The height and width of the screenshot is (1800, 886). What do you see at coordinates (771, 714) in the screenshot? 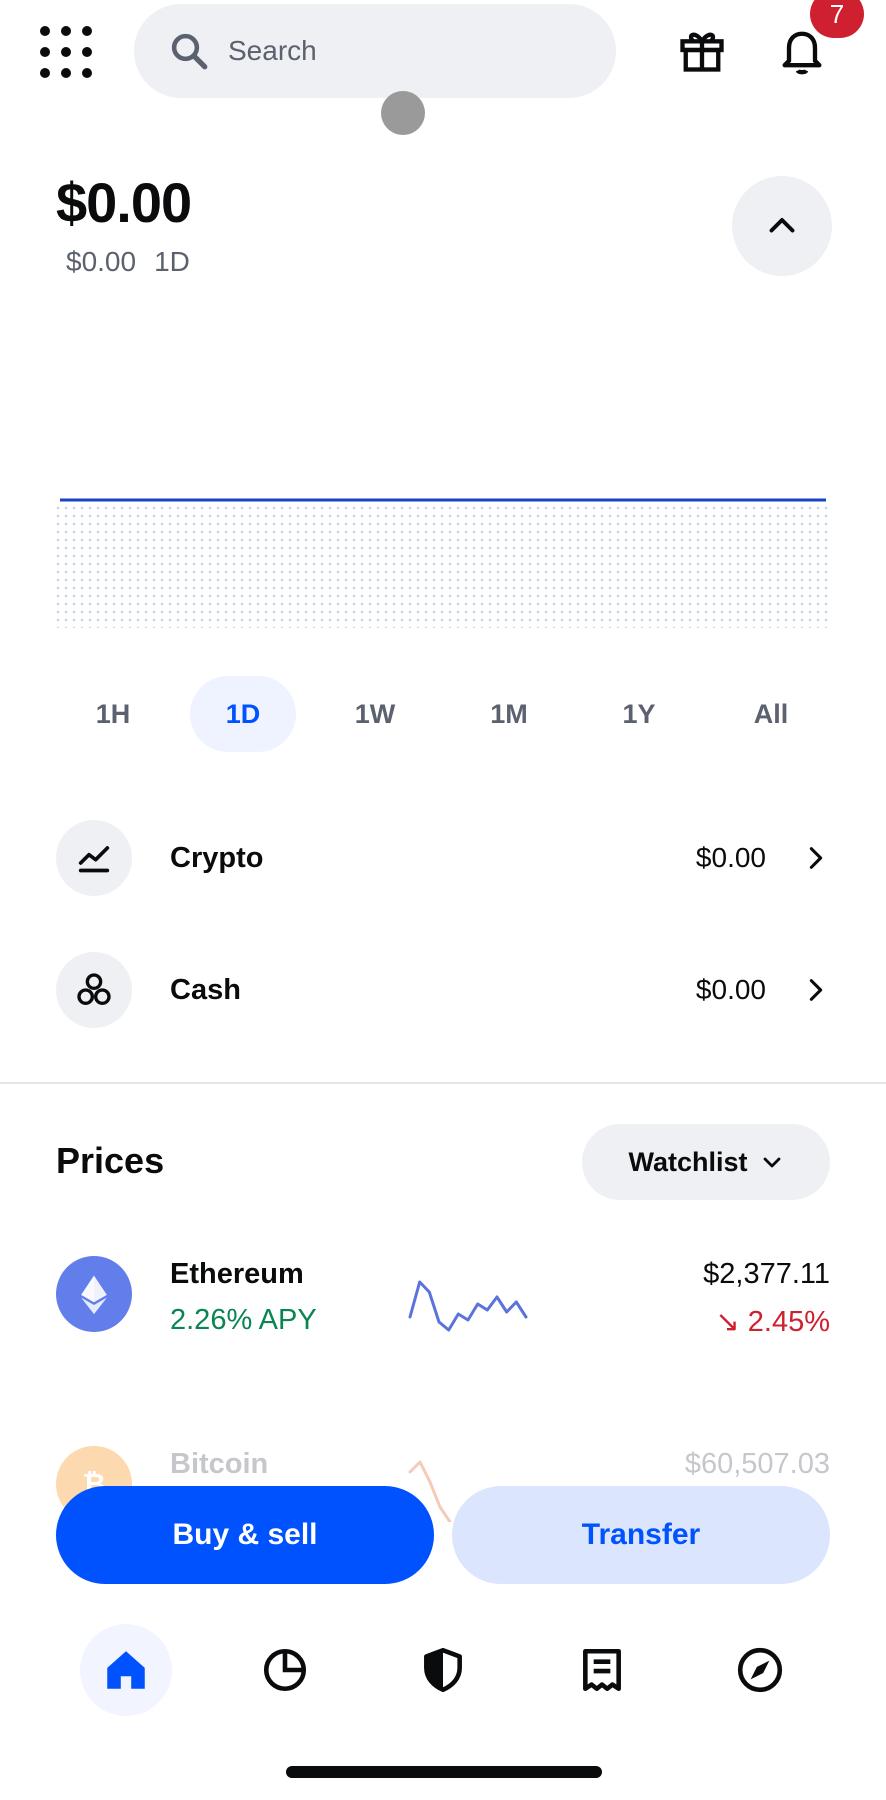
I see `timeframe-all: All` at bounding box center [771, 714].